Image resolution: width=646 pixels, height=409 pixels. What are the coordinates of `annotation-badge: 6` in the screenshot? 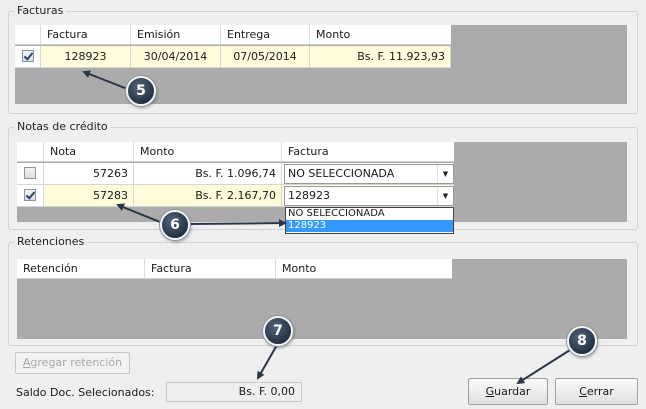 It's located at (175, 225).